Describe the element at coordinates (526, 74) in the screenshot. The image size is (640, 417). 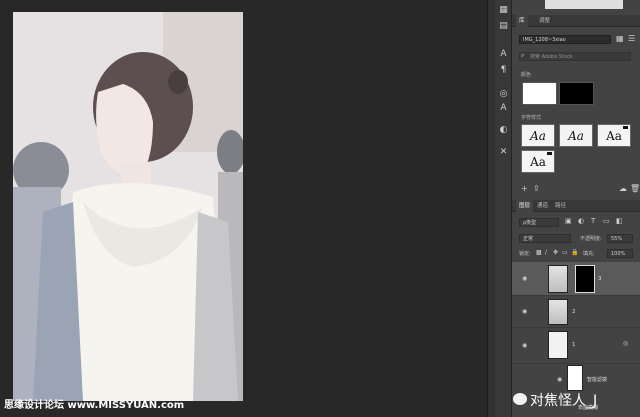
I see `colors-section-header: 颜色` at that location.